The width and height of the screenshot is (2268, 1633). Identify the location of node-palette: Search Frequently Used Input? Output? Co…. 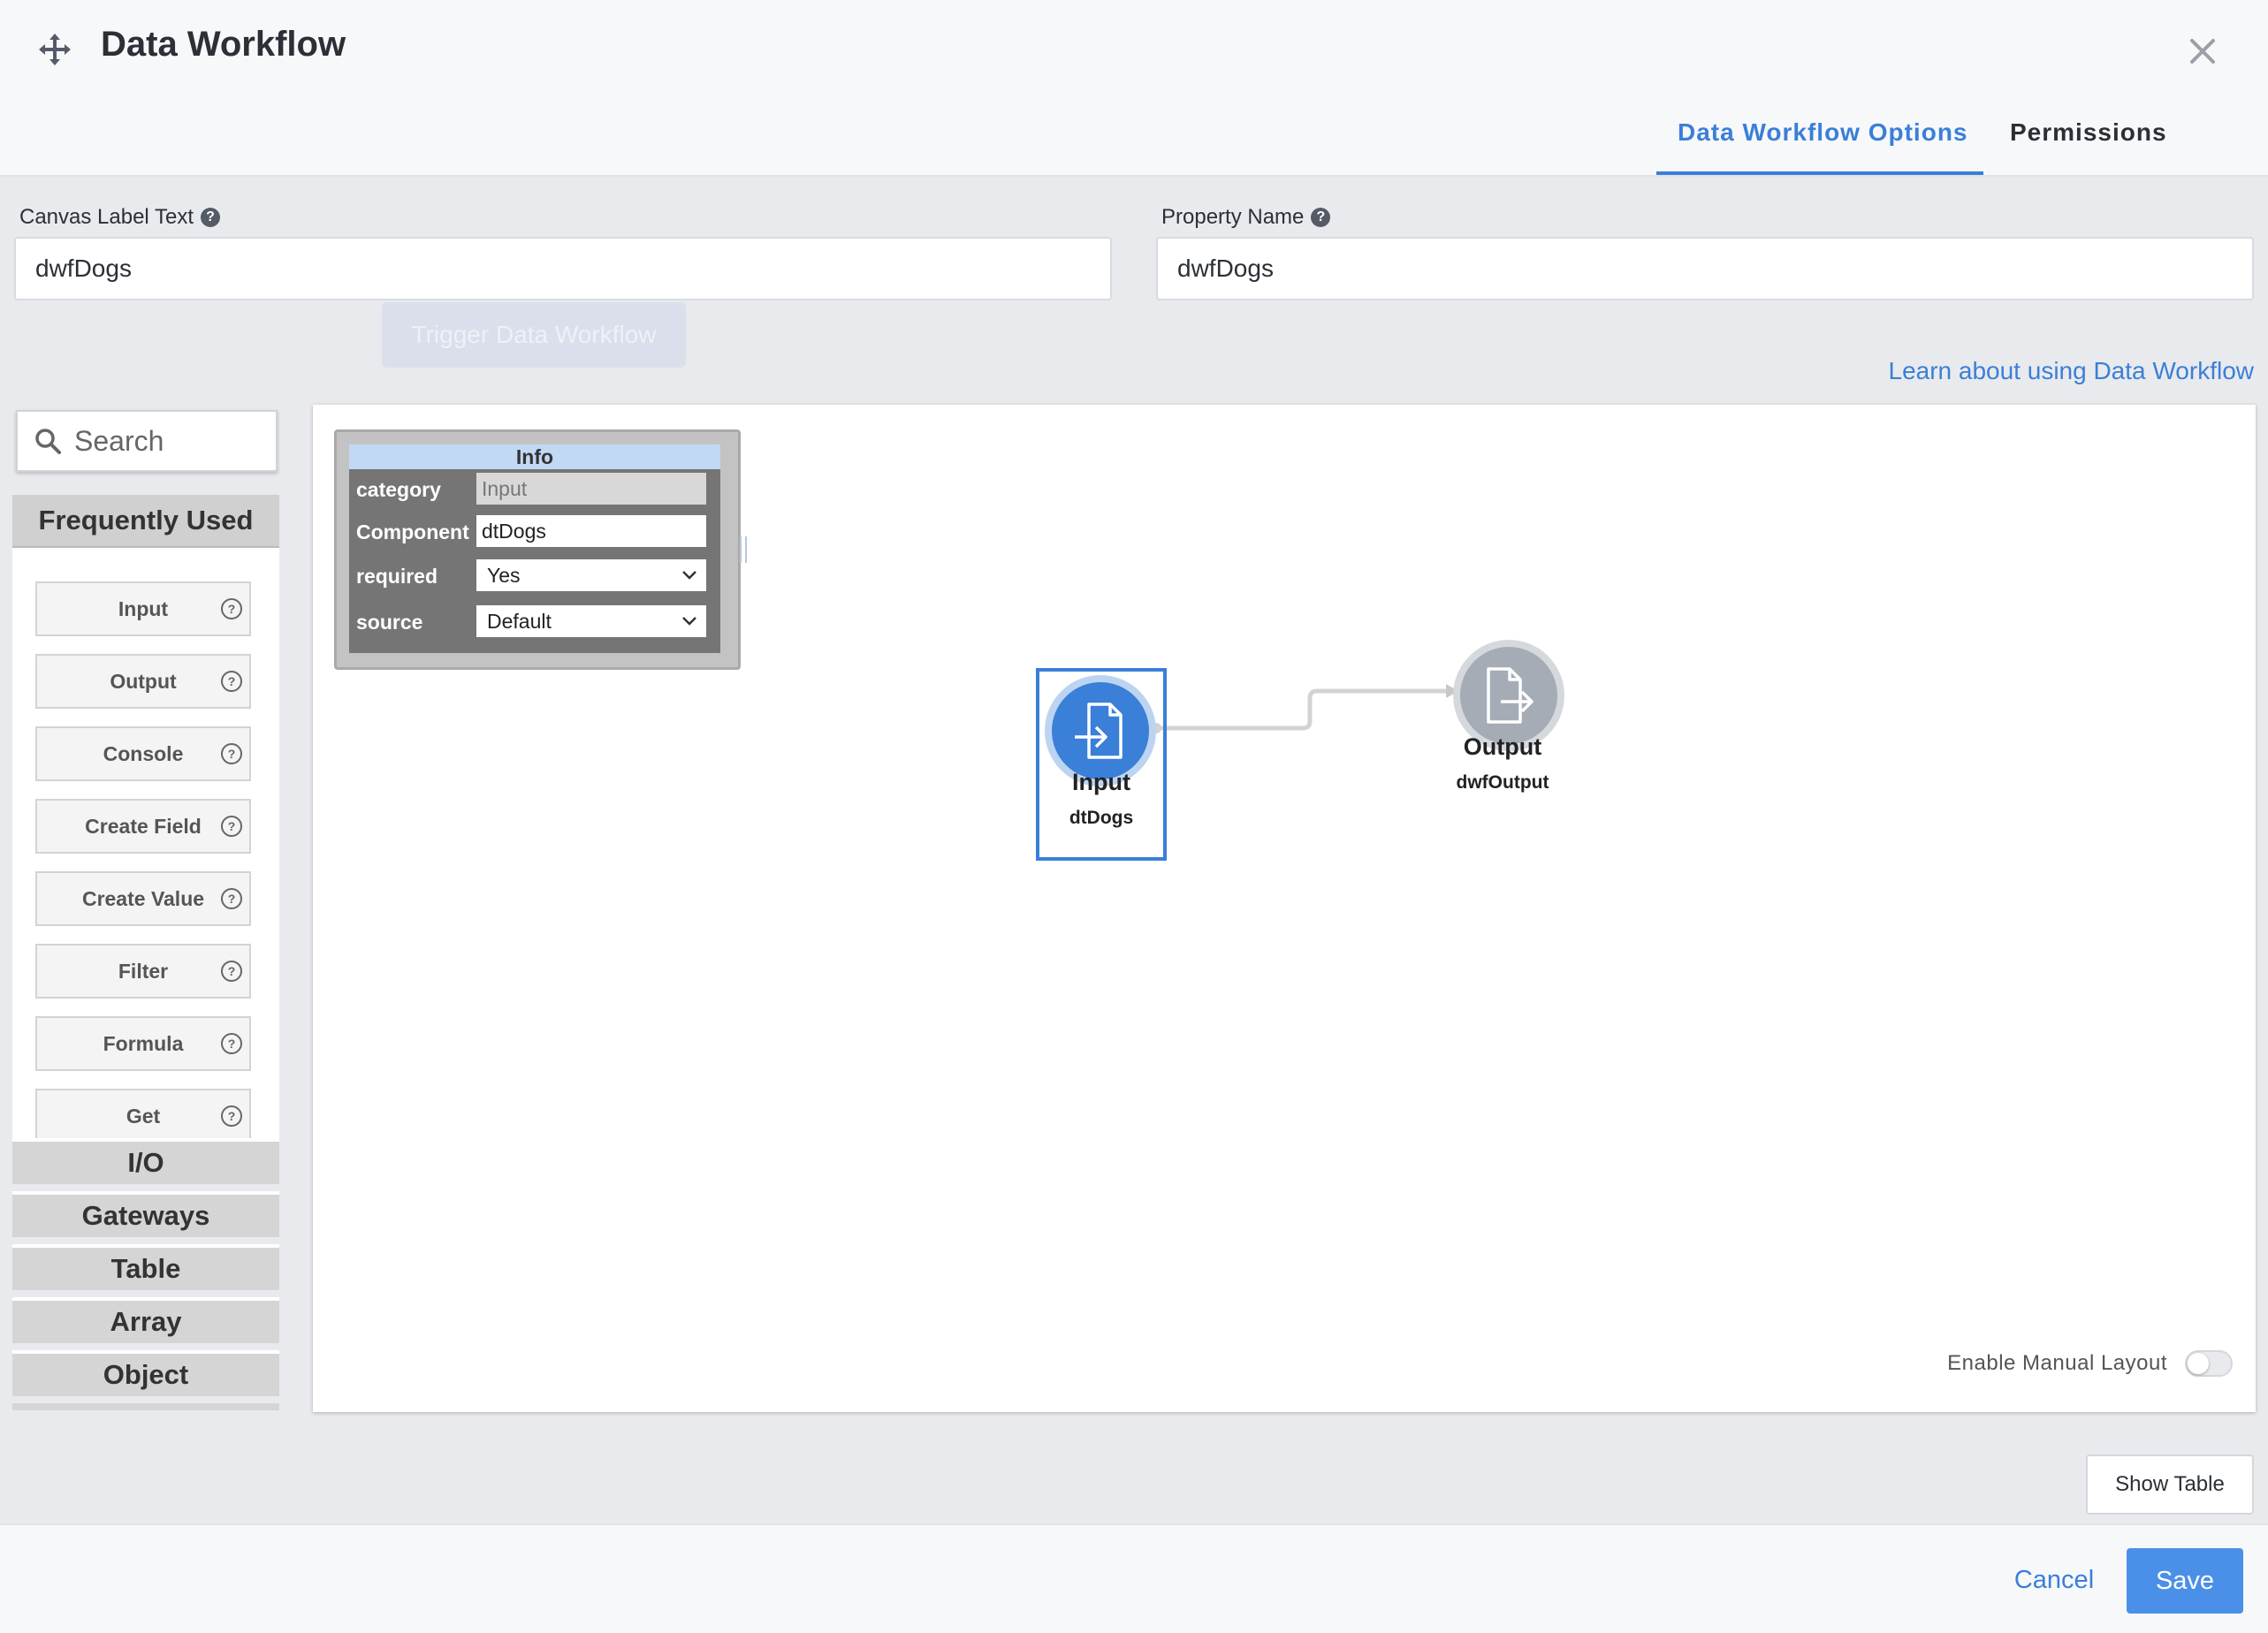
(146, 910).